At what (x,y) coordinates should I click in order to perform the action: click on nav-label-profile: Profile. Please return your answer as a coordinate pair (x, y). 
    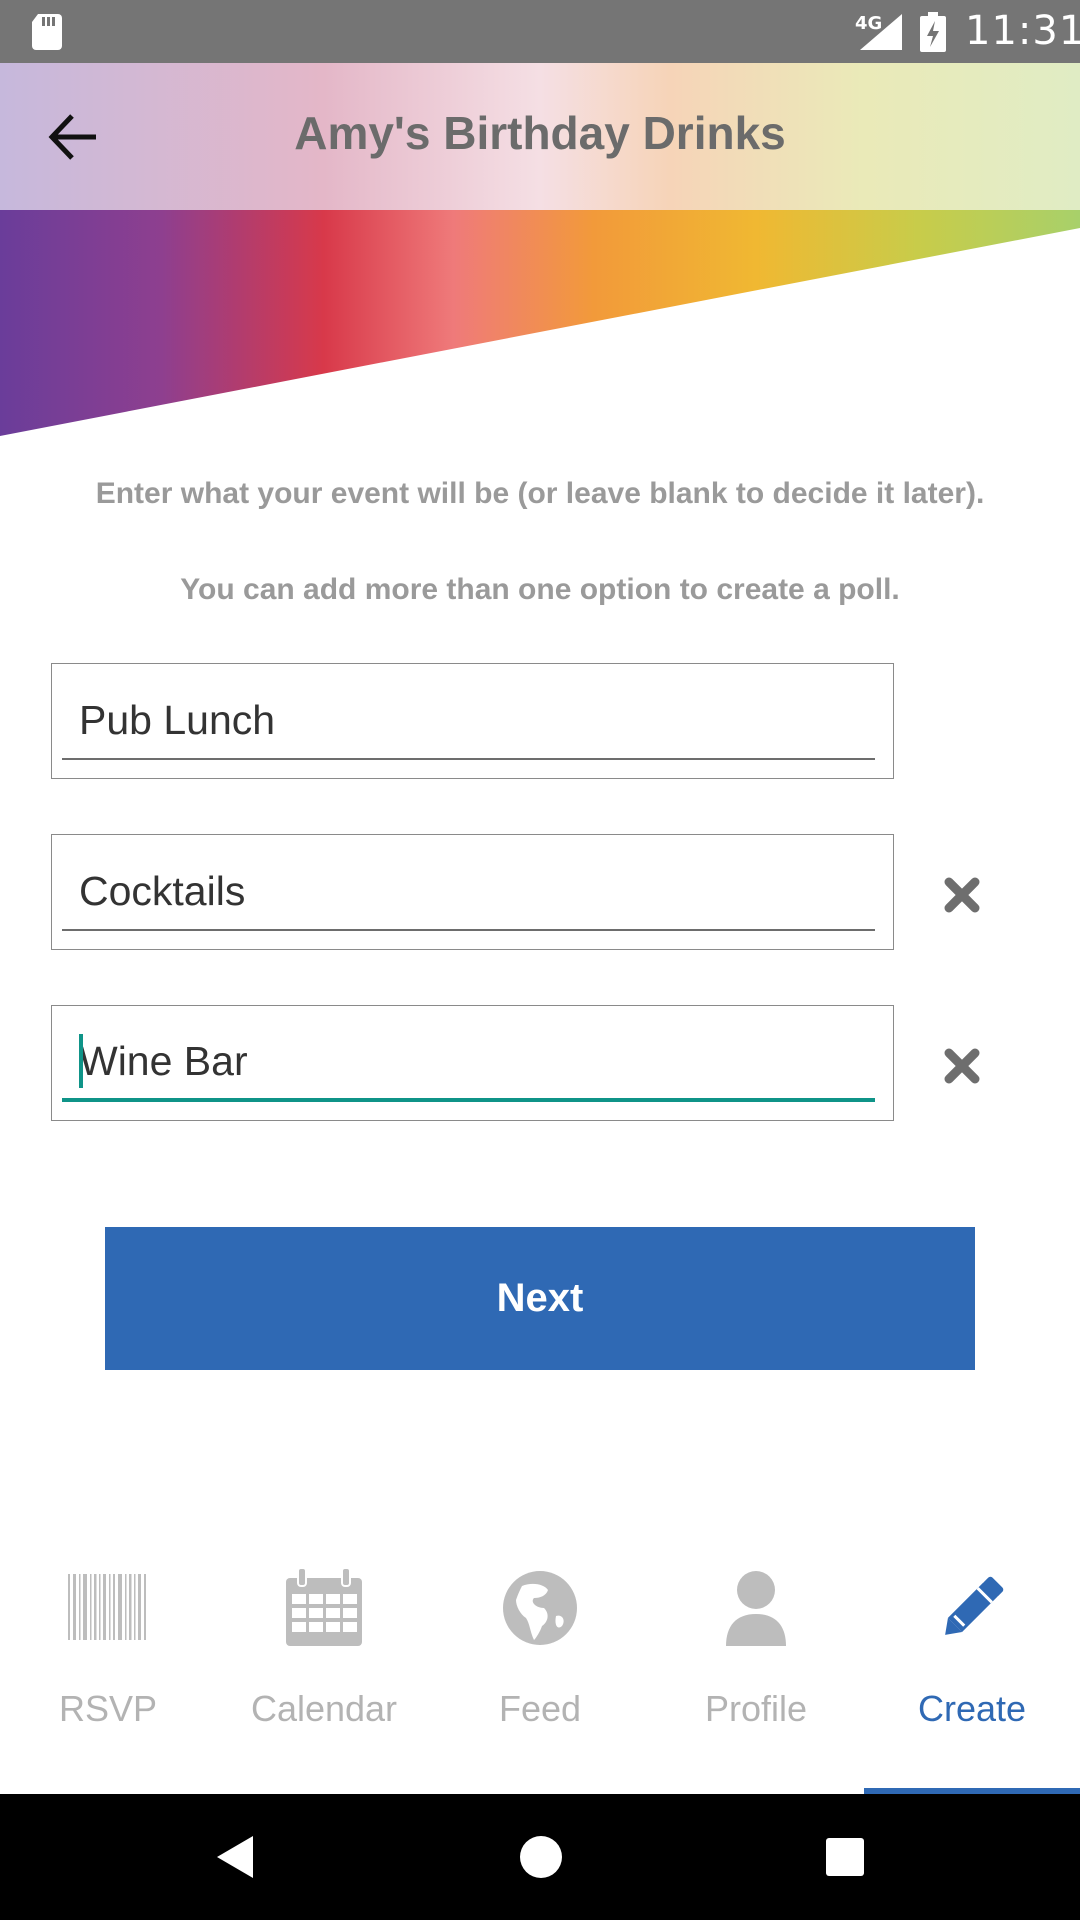
    Looking at the image, I should click on (756, 1708).